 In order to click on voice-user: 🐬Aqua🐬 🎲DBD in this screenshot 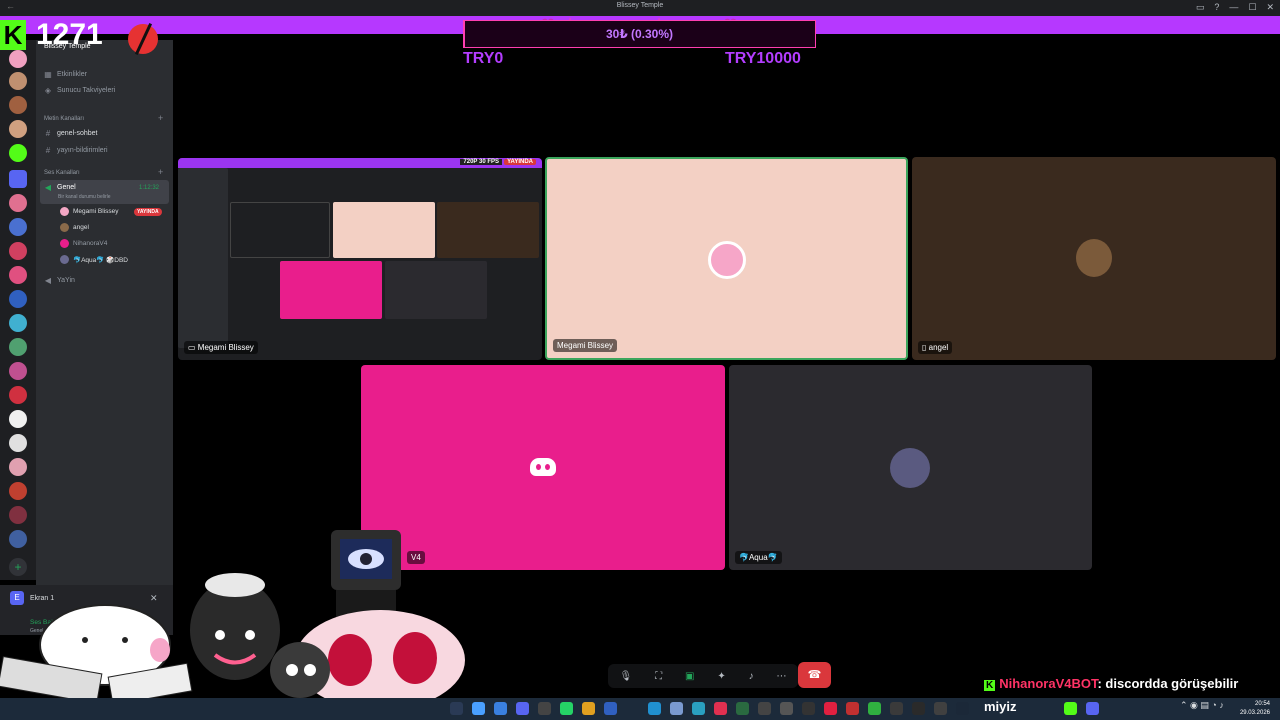, I will do `click(94, 259)`.